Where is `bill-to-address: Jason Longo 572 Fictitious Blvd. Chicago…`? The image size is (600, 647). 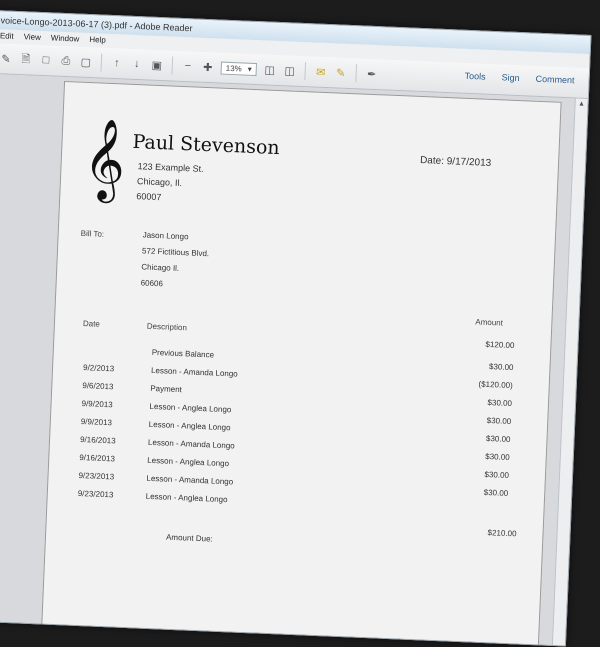 bill-to-address: Jason Longo 572 Fictitious Blvd. Chicago… is located at coordinates (175, 260).